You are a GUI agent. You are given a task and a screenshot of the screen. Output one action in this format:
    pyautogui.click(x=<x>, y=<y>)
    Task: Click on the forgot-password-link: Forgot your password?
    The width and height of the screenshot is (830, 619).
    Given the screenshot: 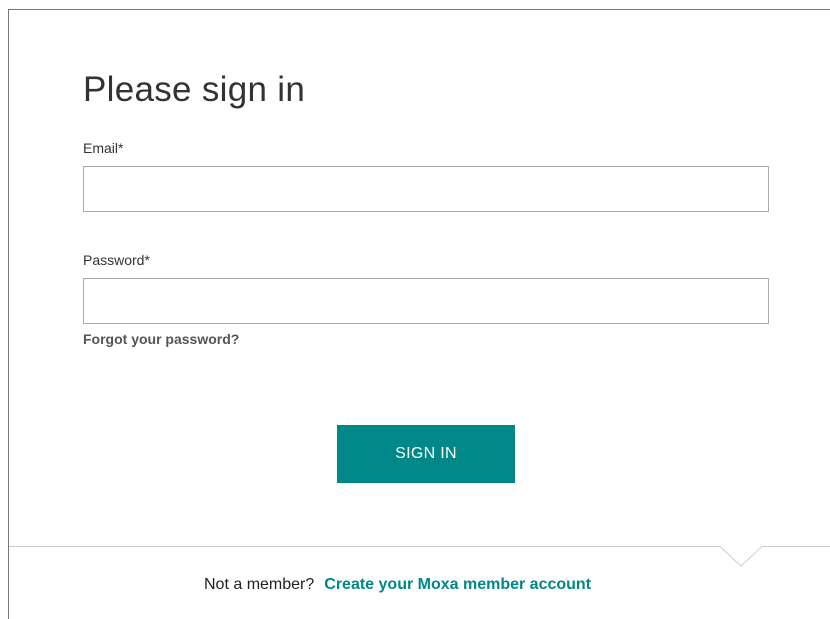 What is the action you would take?
    pyautogui.click(x=161, y=339)
    